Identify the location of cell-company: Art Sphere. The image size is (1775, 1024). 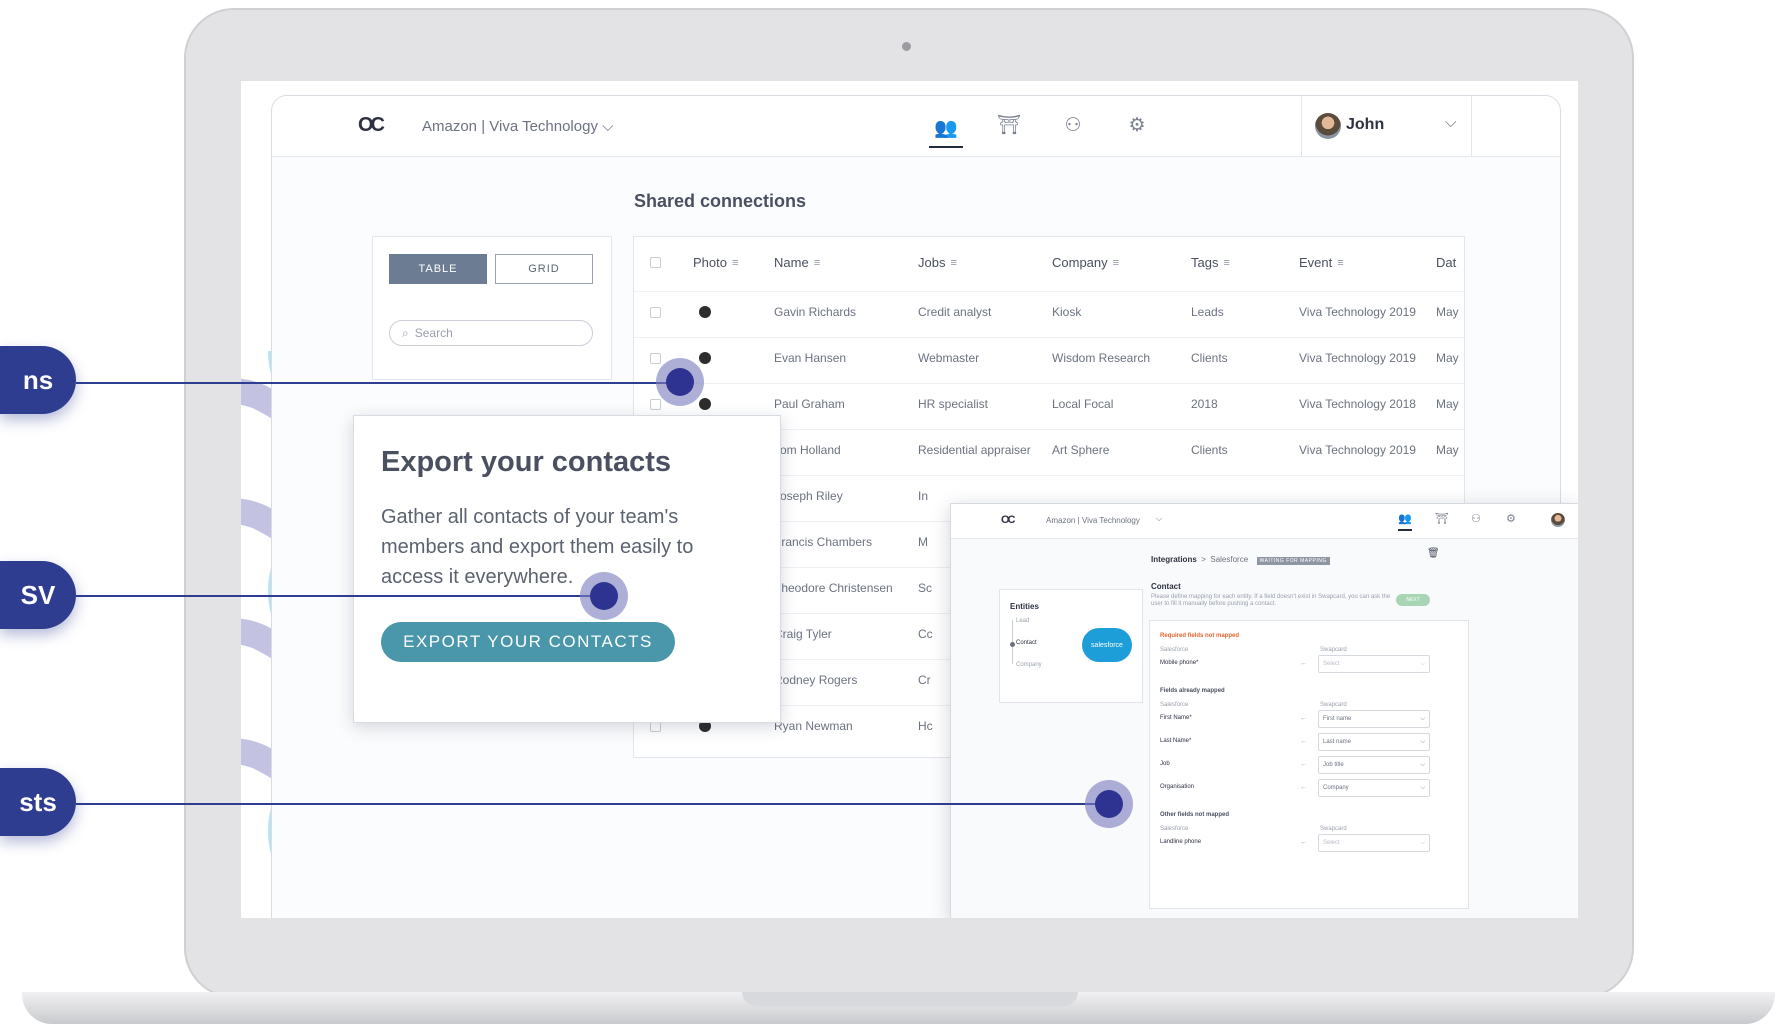
(1081, 450).